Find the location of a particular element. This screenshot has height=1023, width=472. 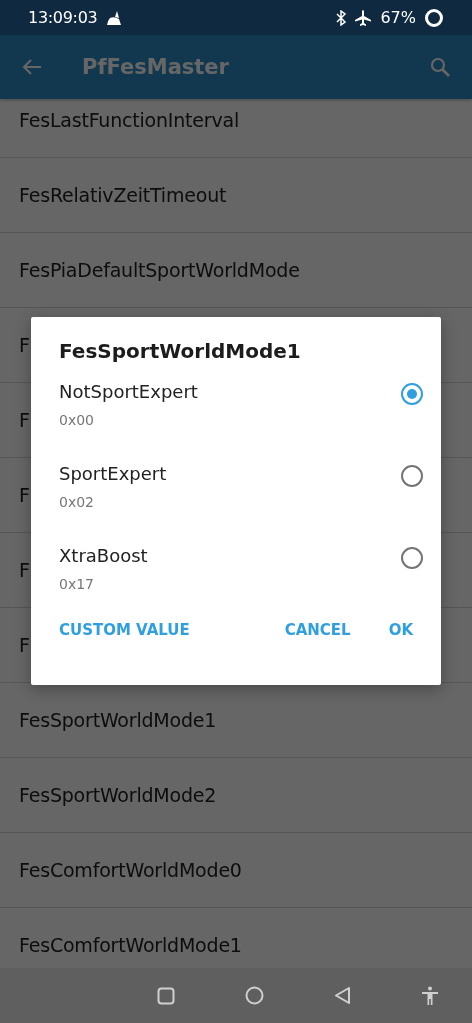

option-label: XtraBoost is located at coordinates (103, 555).